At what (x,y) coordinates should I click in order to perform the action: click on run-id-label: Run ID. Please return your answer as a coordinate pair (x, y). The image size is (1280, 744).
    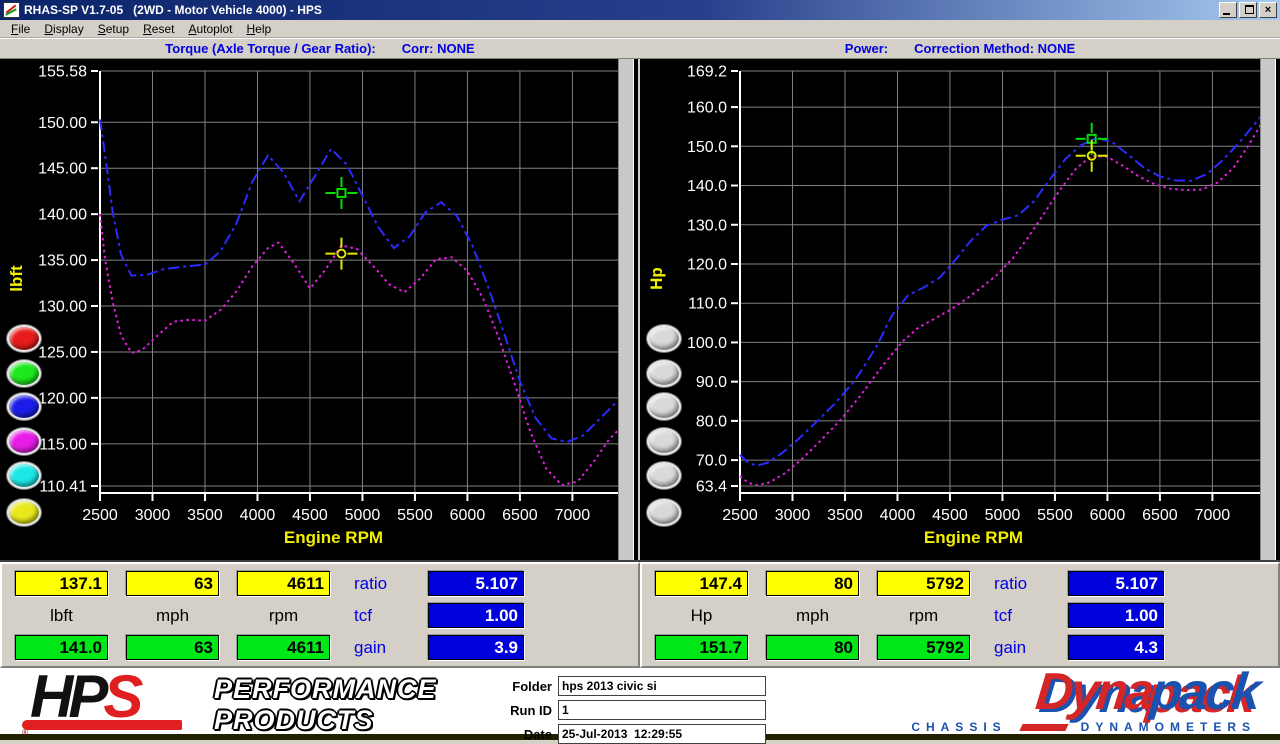
    Looking at the image, I should click on (531, 710).